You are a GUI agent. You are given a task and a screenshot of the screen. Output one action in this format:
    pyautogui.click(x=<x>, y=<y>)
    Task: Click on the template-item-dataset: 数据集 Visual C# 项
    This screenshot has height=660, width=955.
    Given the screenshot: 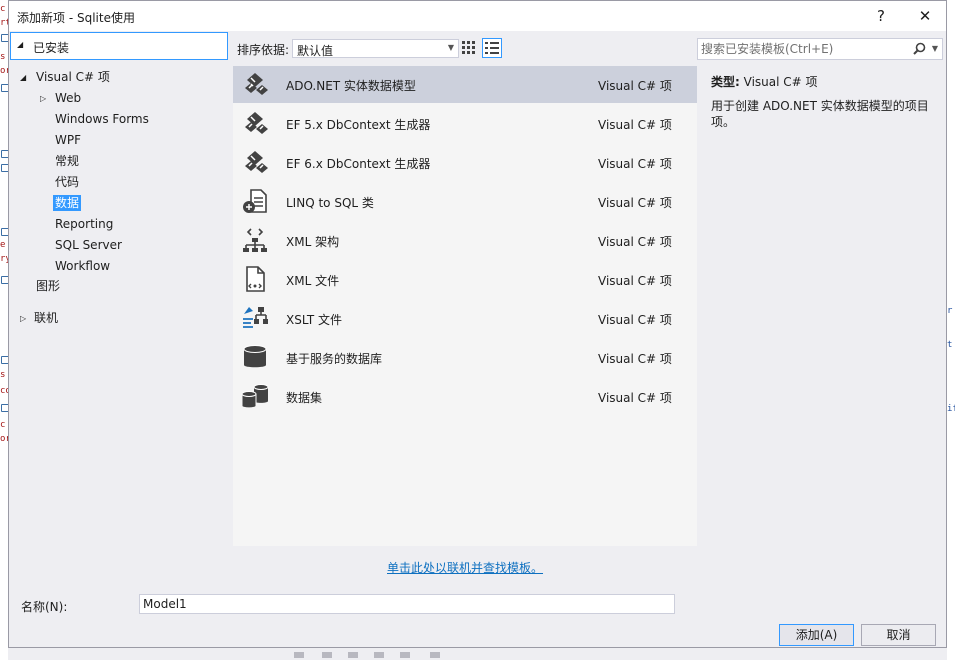 What is the action you would take?
    pyautogui.click(x=465, y=396)
    